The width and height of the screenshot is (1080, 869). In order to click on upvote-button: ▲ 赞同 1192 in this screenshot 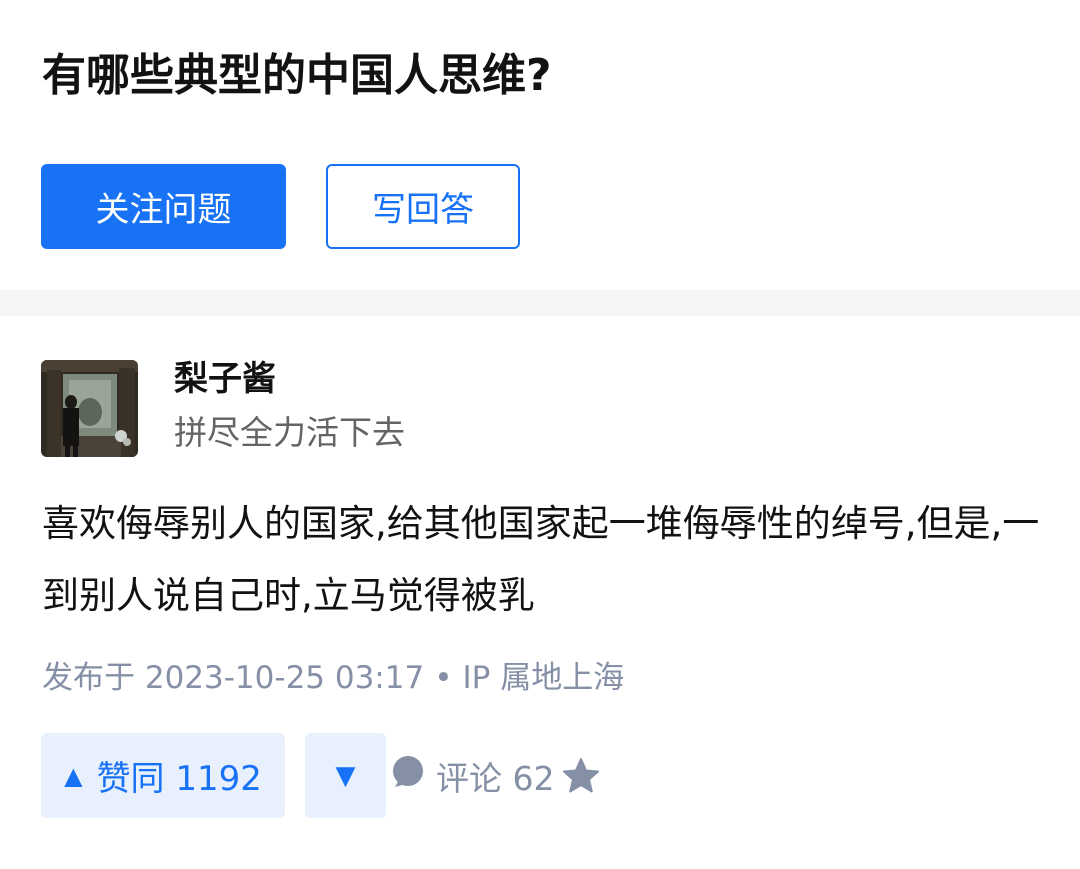, I will do `click(163, 775)`.